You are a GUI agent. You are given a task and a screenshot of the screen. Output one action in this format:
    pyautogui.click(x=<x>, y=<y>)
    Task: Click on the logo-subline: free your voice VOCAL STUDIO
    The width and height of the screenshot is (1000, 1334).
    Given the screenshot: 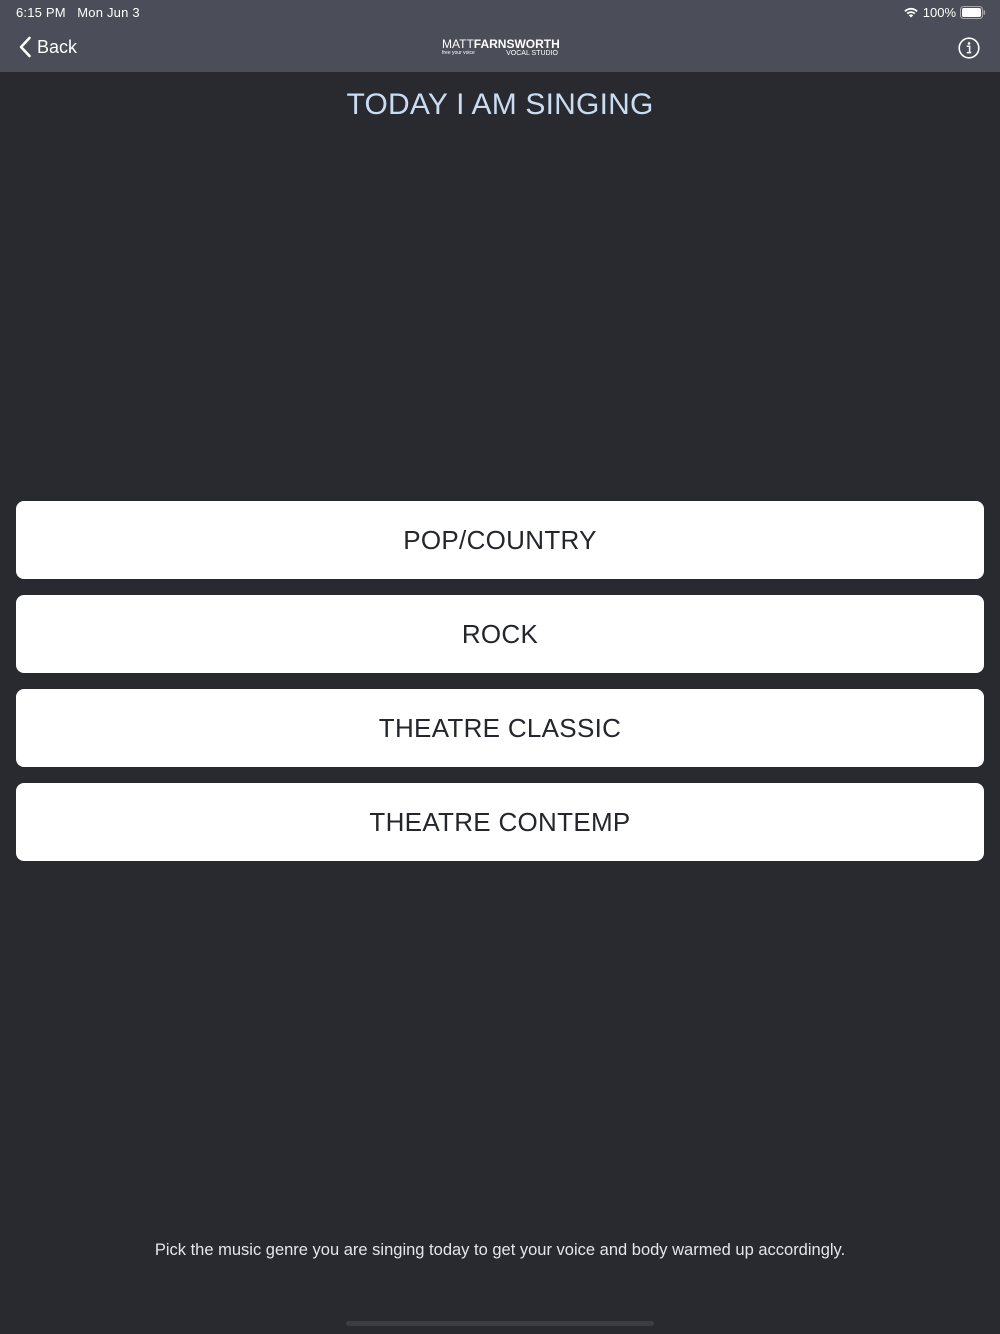 What is the action you would take?
    pyautogui.click(x=500, y=53)
    